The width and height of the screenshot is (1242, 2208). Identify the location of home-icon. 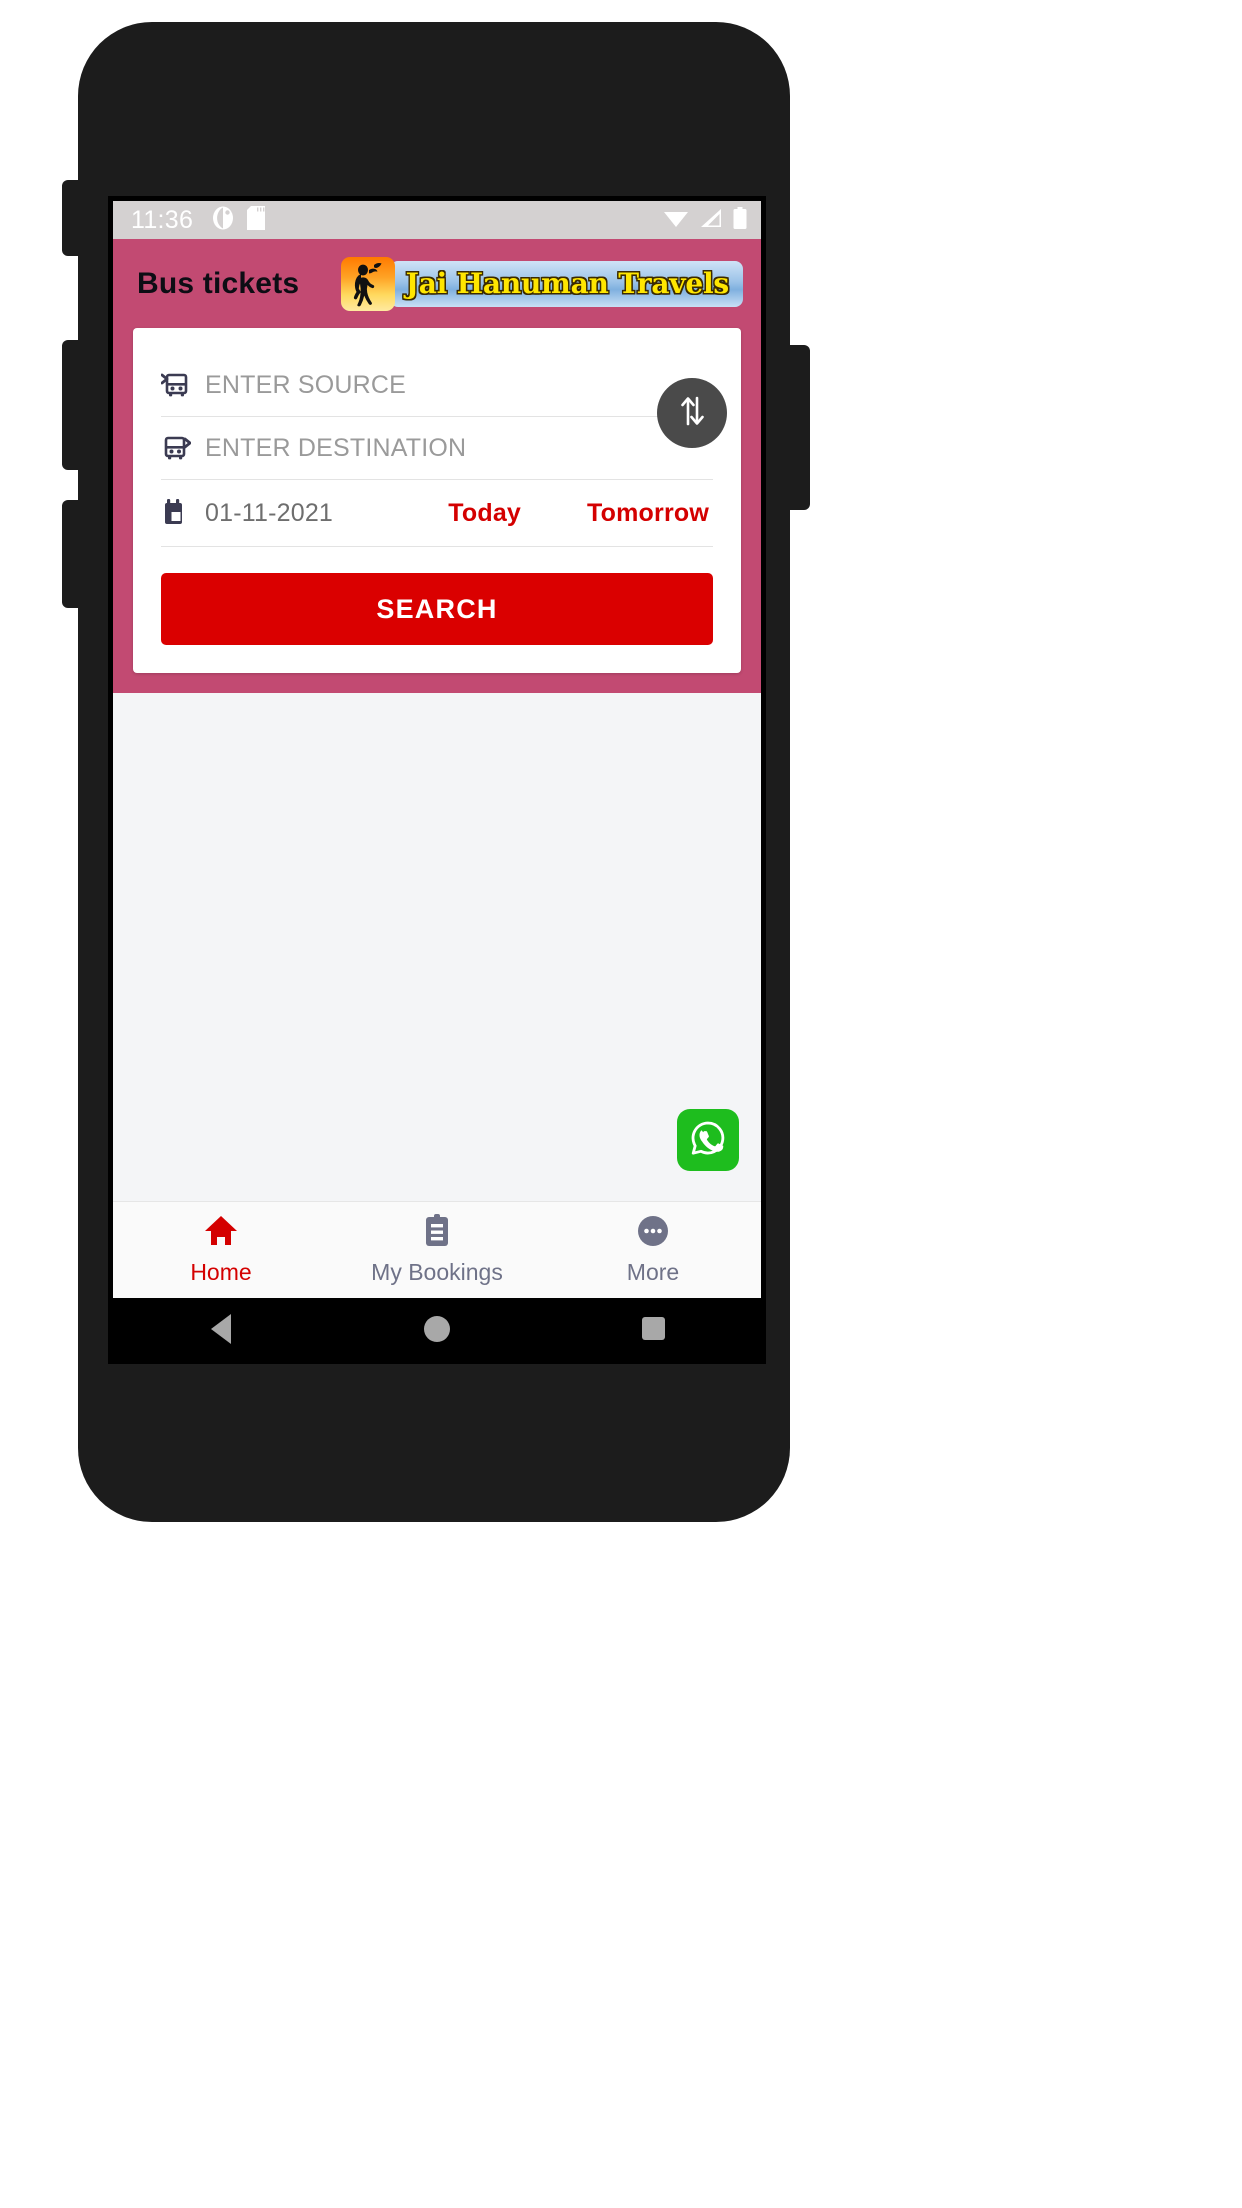
(221, 1233).